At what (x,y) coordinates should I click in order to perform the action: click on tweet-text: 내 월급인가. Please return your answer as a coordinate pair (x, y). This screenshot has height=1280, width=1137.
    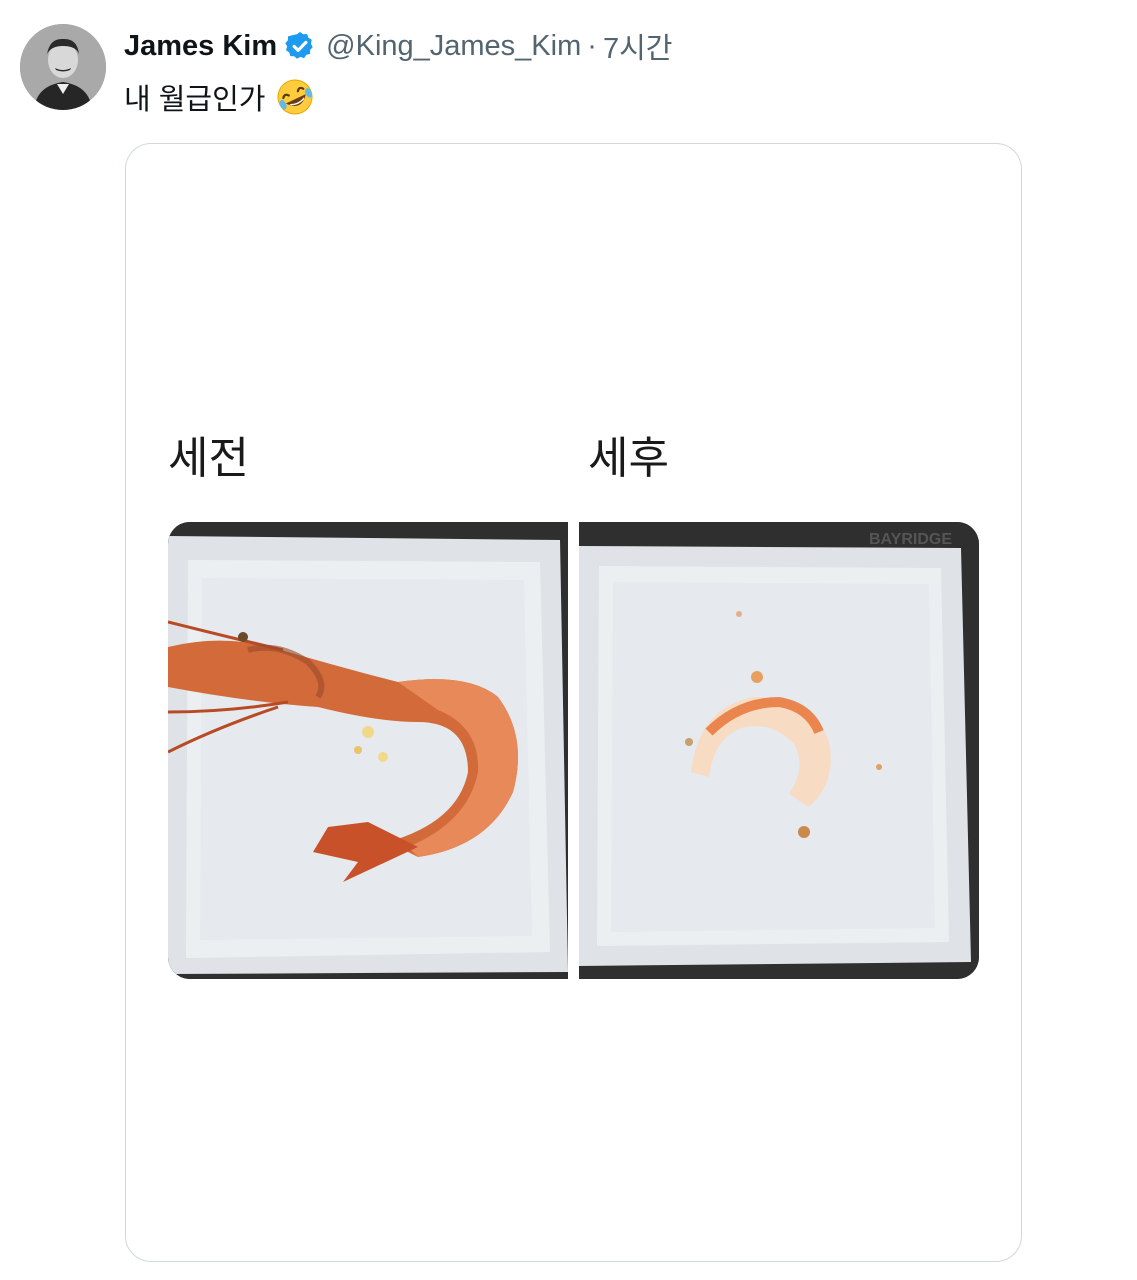
    Looking at the image, I should click on (219, 97).